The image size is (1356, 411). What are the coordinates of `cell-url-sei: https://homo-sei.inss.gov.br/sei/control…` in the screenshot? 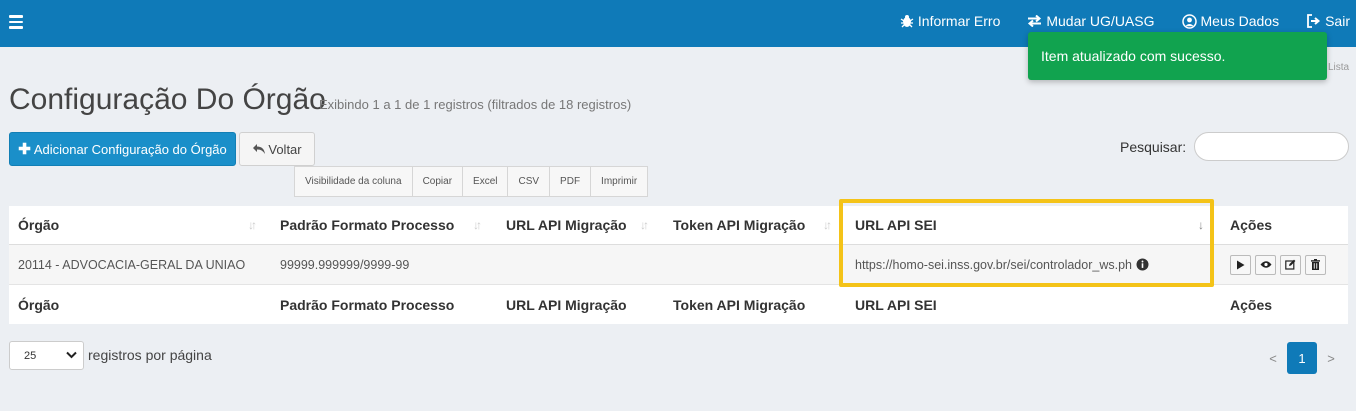 It's located at (1033, 264).